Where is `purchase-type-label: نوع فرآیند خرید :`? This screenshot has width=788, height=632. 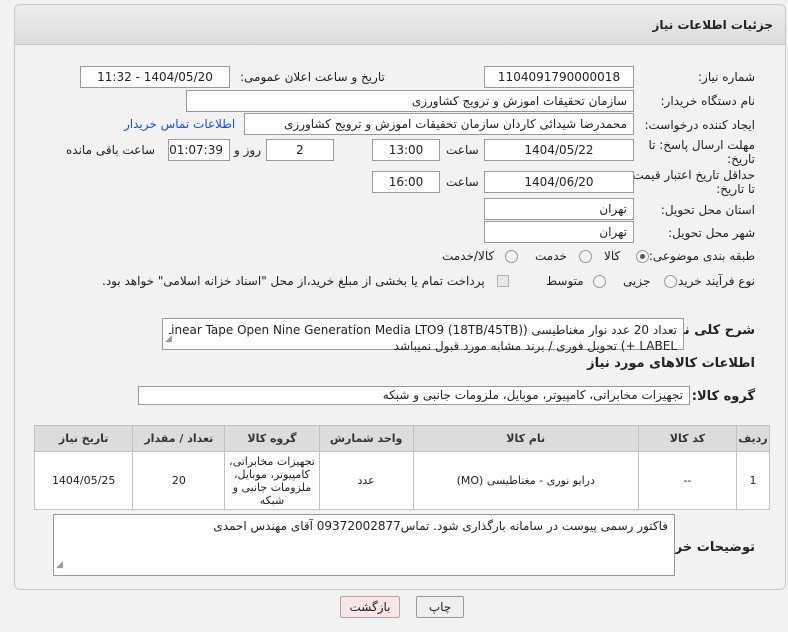
purchase-type-label: نوع فرآیند خرید : is located at coordinates (712, 281).